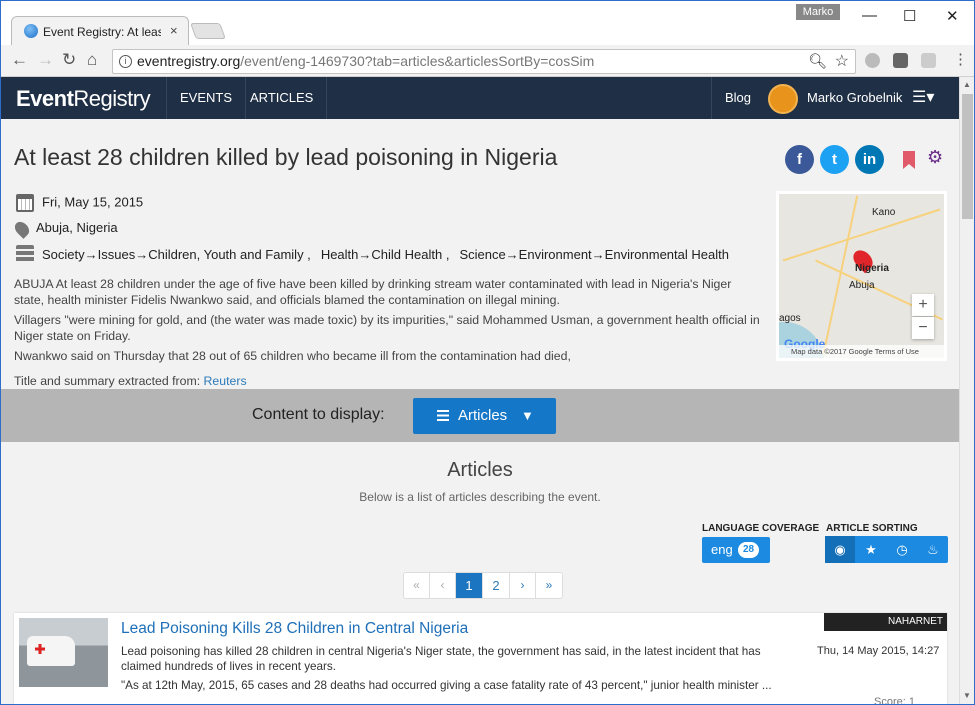 The width and height of the screenshot is (975, 705). I want to click on profile-badge: Marko, so click(818, 12).